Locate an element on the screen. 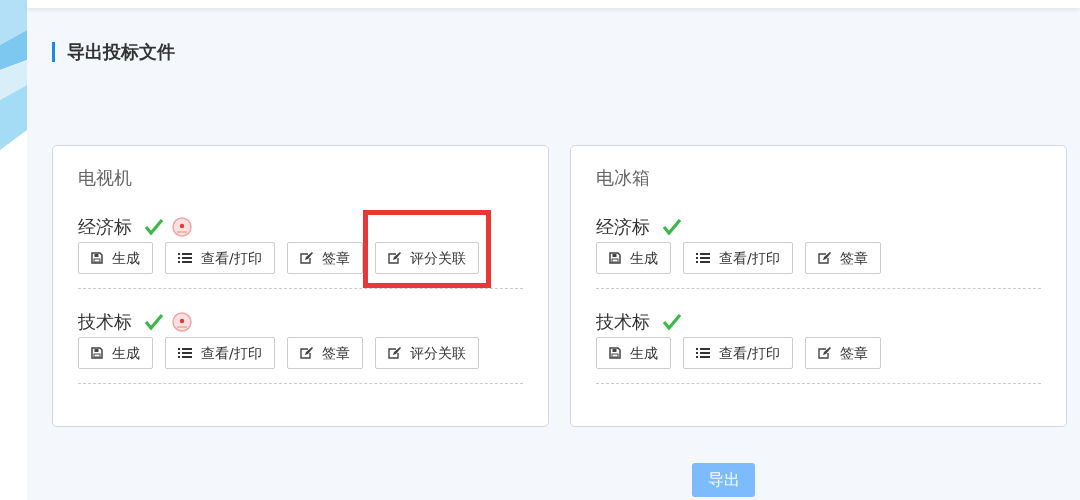 The height and width of the screenshot is (500, 1080). page-title: 导出投标文件 is located at coordinates (566, 52).